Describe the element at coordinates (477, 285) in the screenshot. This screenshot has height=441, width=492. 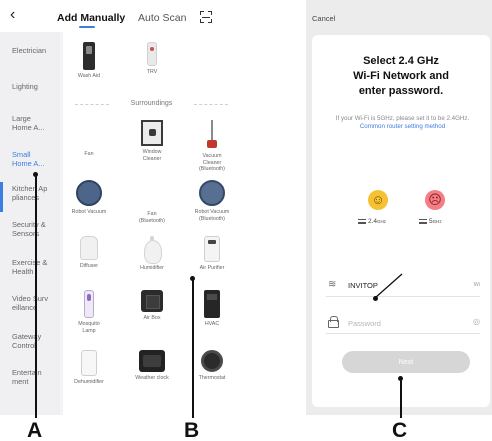
I see `switch-network-link: Wi` at that location.